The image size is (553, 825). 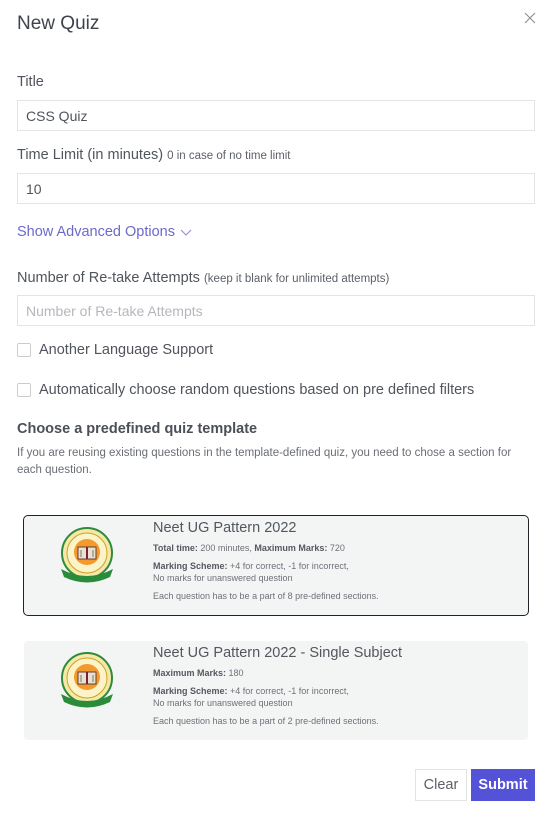 I want to click on close-button, so click(x=530, y=18).